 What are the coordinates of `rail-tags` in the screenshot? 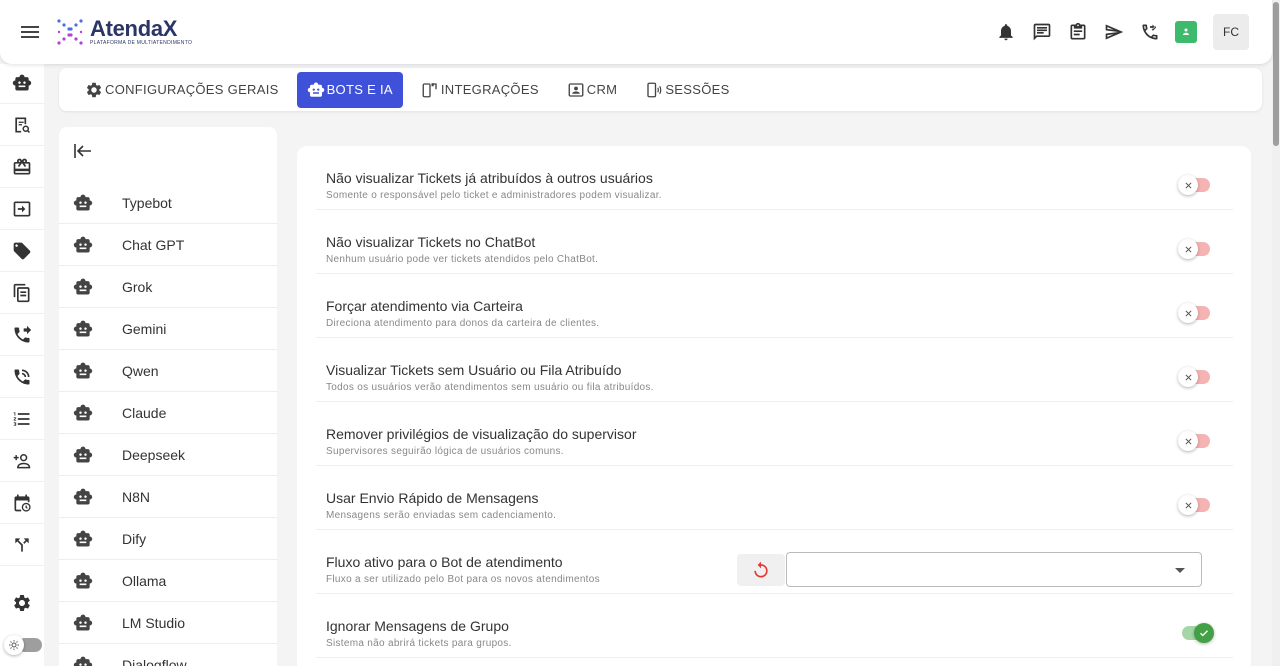 It's located at (22, 251).